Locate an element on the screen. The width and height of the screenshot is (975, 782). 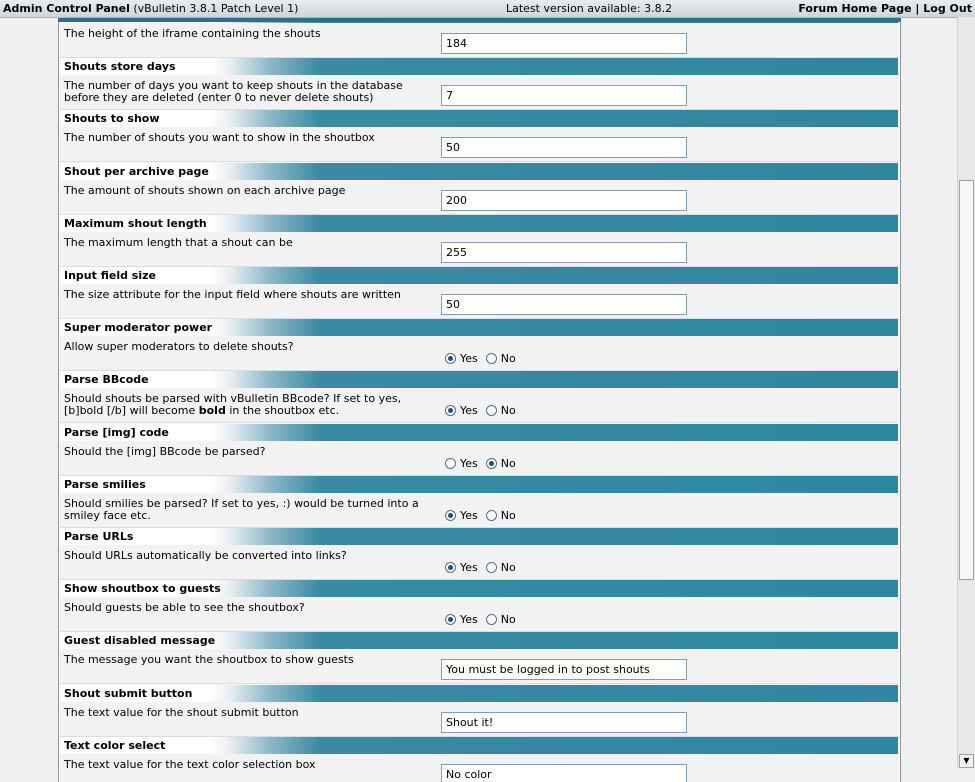
setting-title: Shout per archive page is located at coordinates (479, 171).